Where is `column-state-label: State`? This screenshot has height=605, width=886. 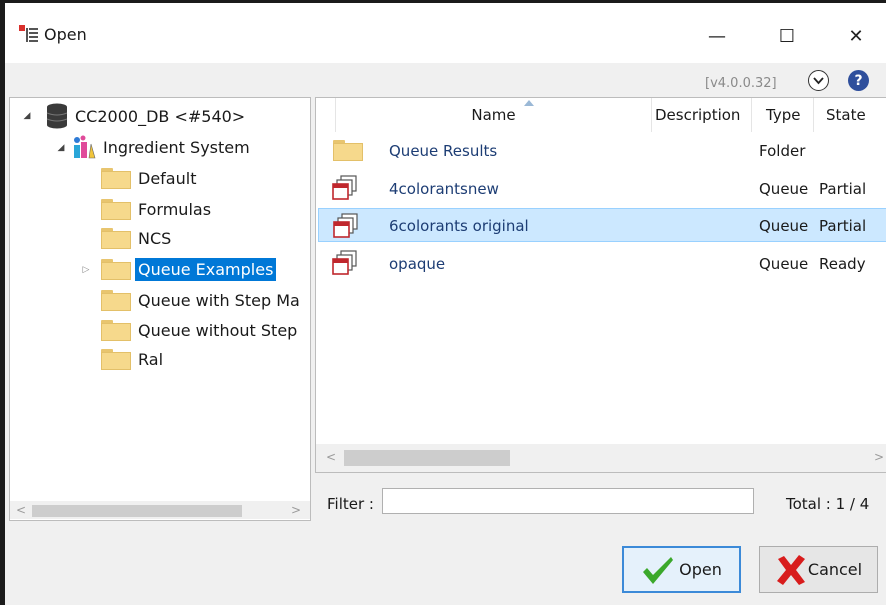 column-state-label: State is located at coordinates (846, 115).